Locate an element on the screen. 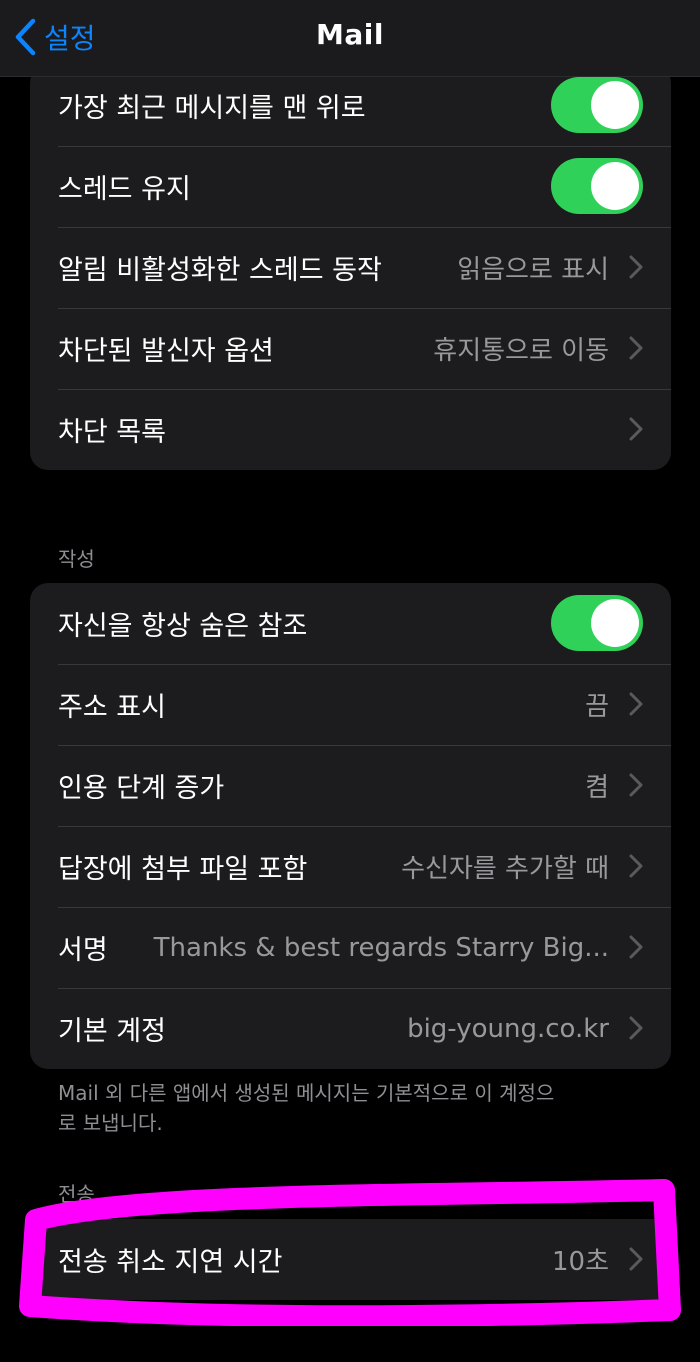  navigation-bar: 설정 Mail is located at coordinates (350, 38).